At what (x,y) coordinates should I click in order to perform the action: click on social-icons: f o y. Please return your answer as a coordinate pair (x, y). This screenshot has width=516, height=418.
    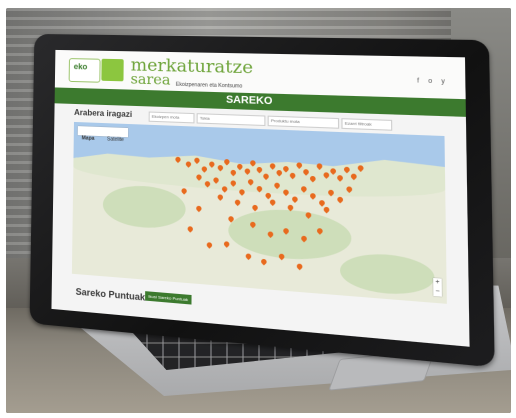
    Looking at the image, I should click on (432, 81).